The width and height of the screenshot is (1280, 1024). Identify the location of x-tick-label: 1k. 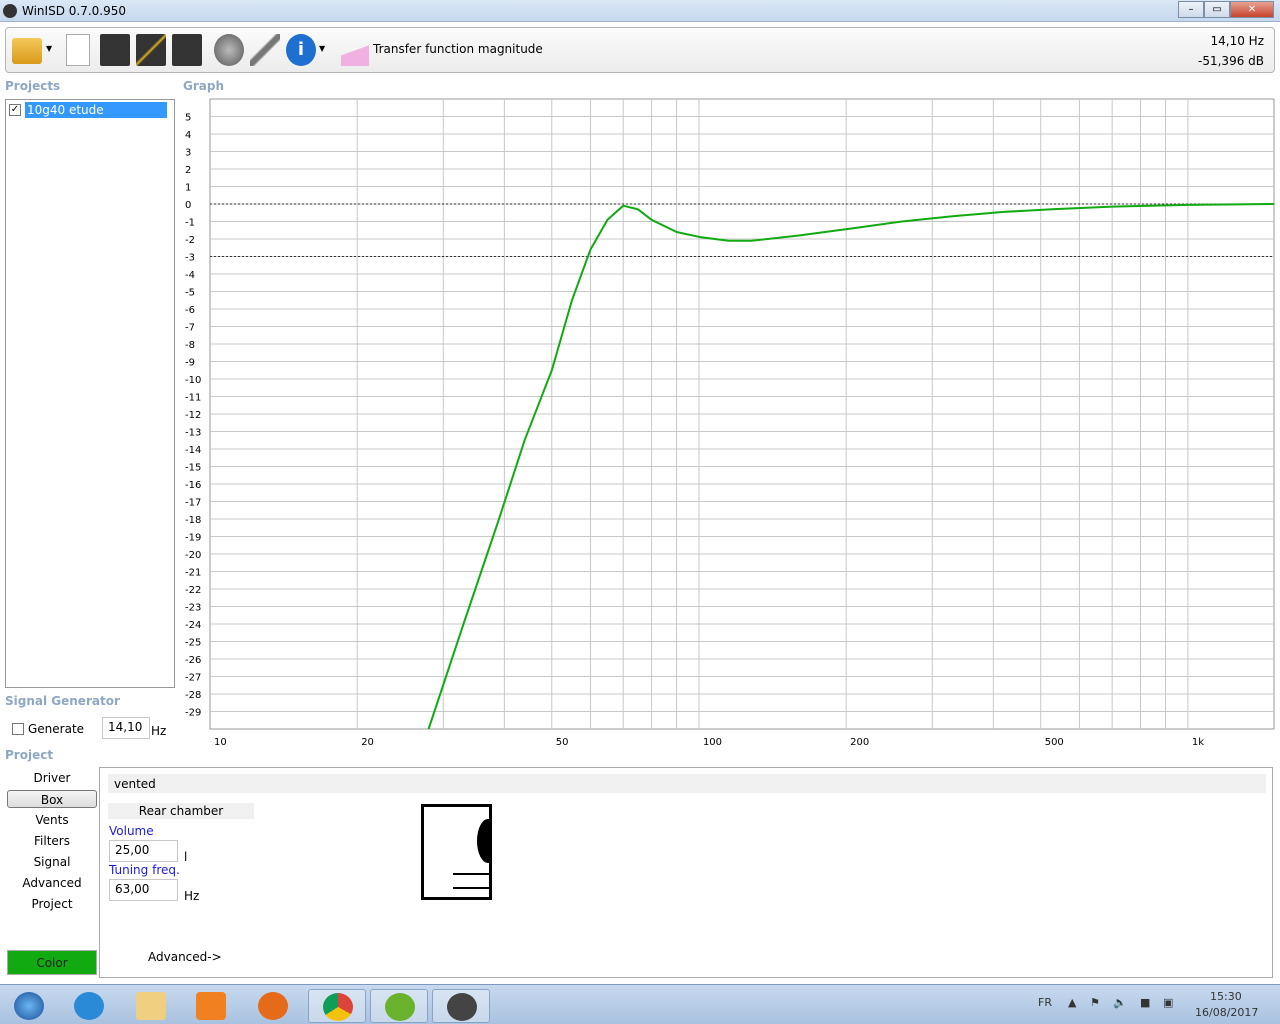
(1198, 742).